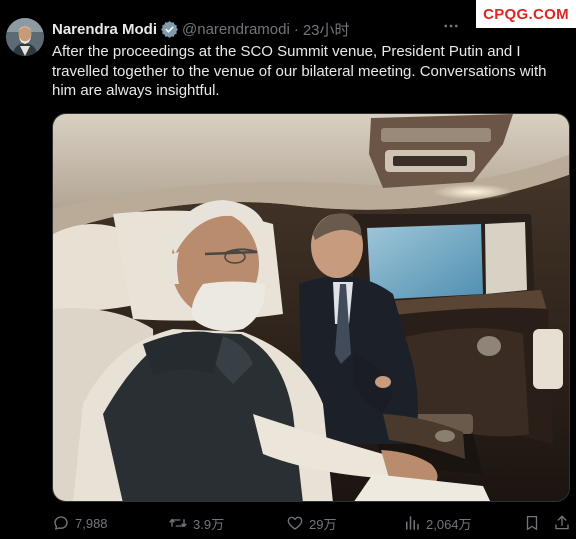 This screenshot has width=576, height=539. Describe the element at coordinates (236, 29) in the screenshot. I see `author-handle: @narendramodi` at that location.